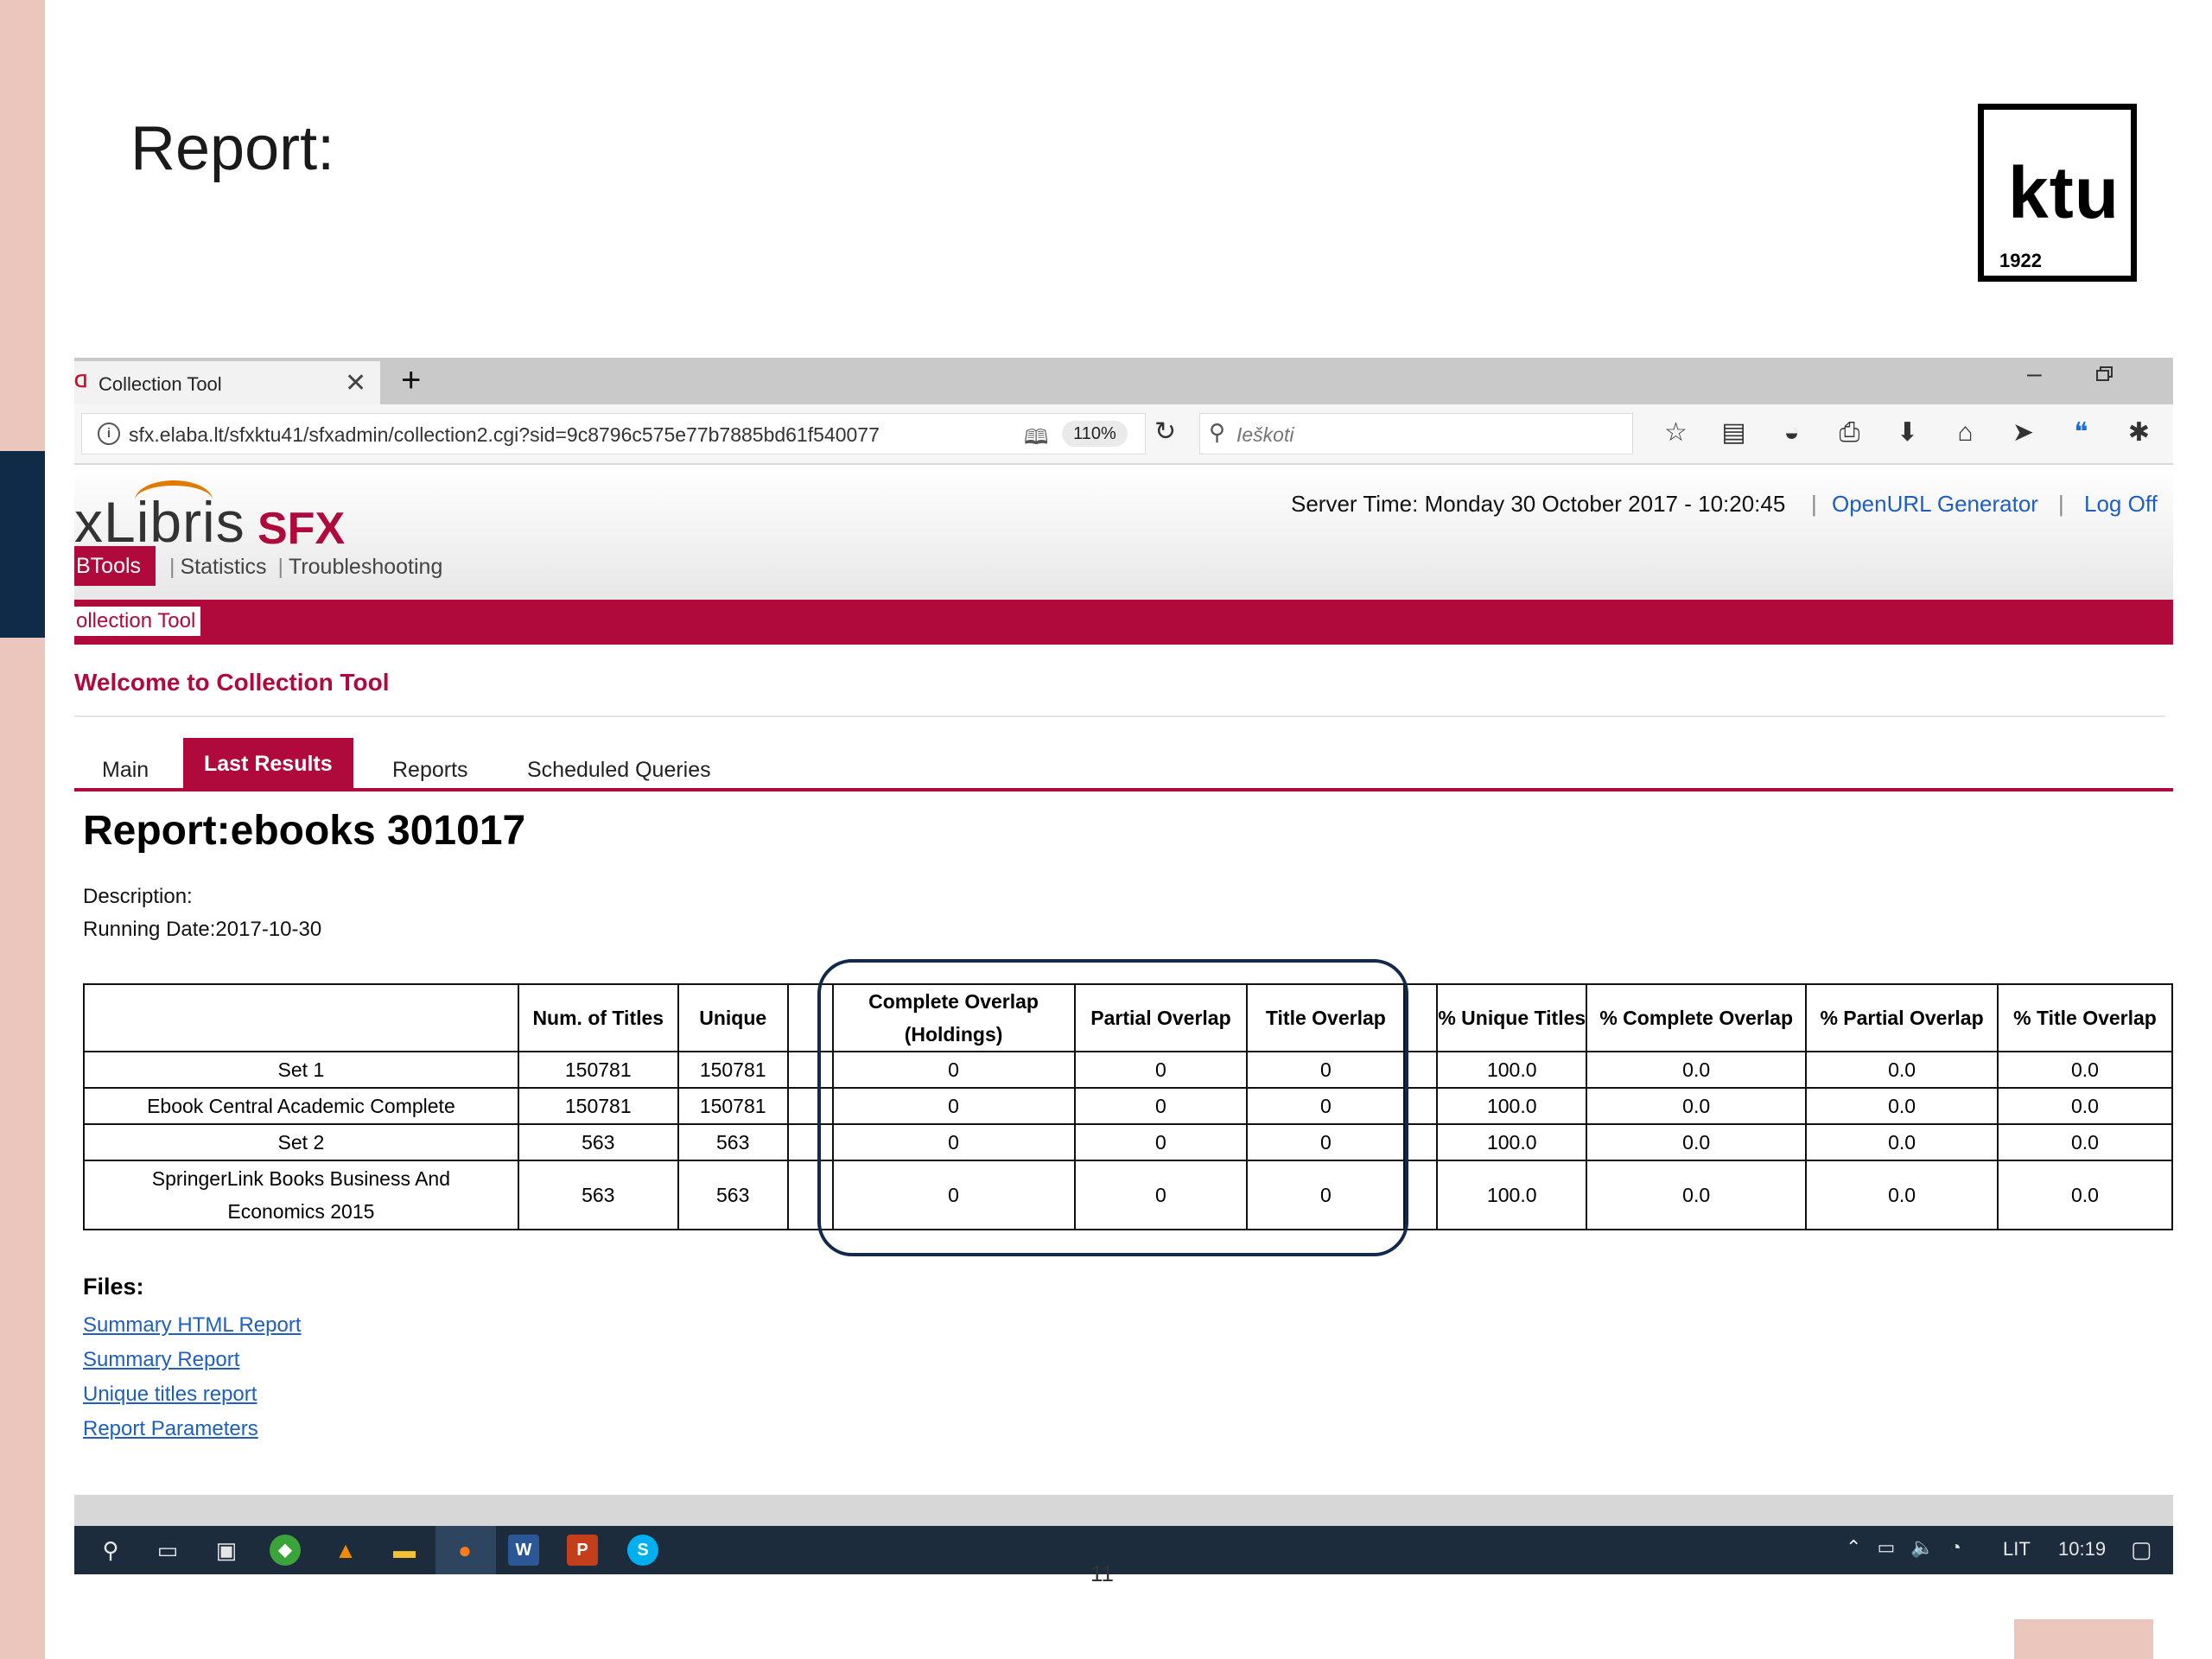  Describe the element at coordinates (2081, 432) in the screenshot. I see `quote-icon: ❝` at that location.